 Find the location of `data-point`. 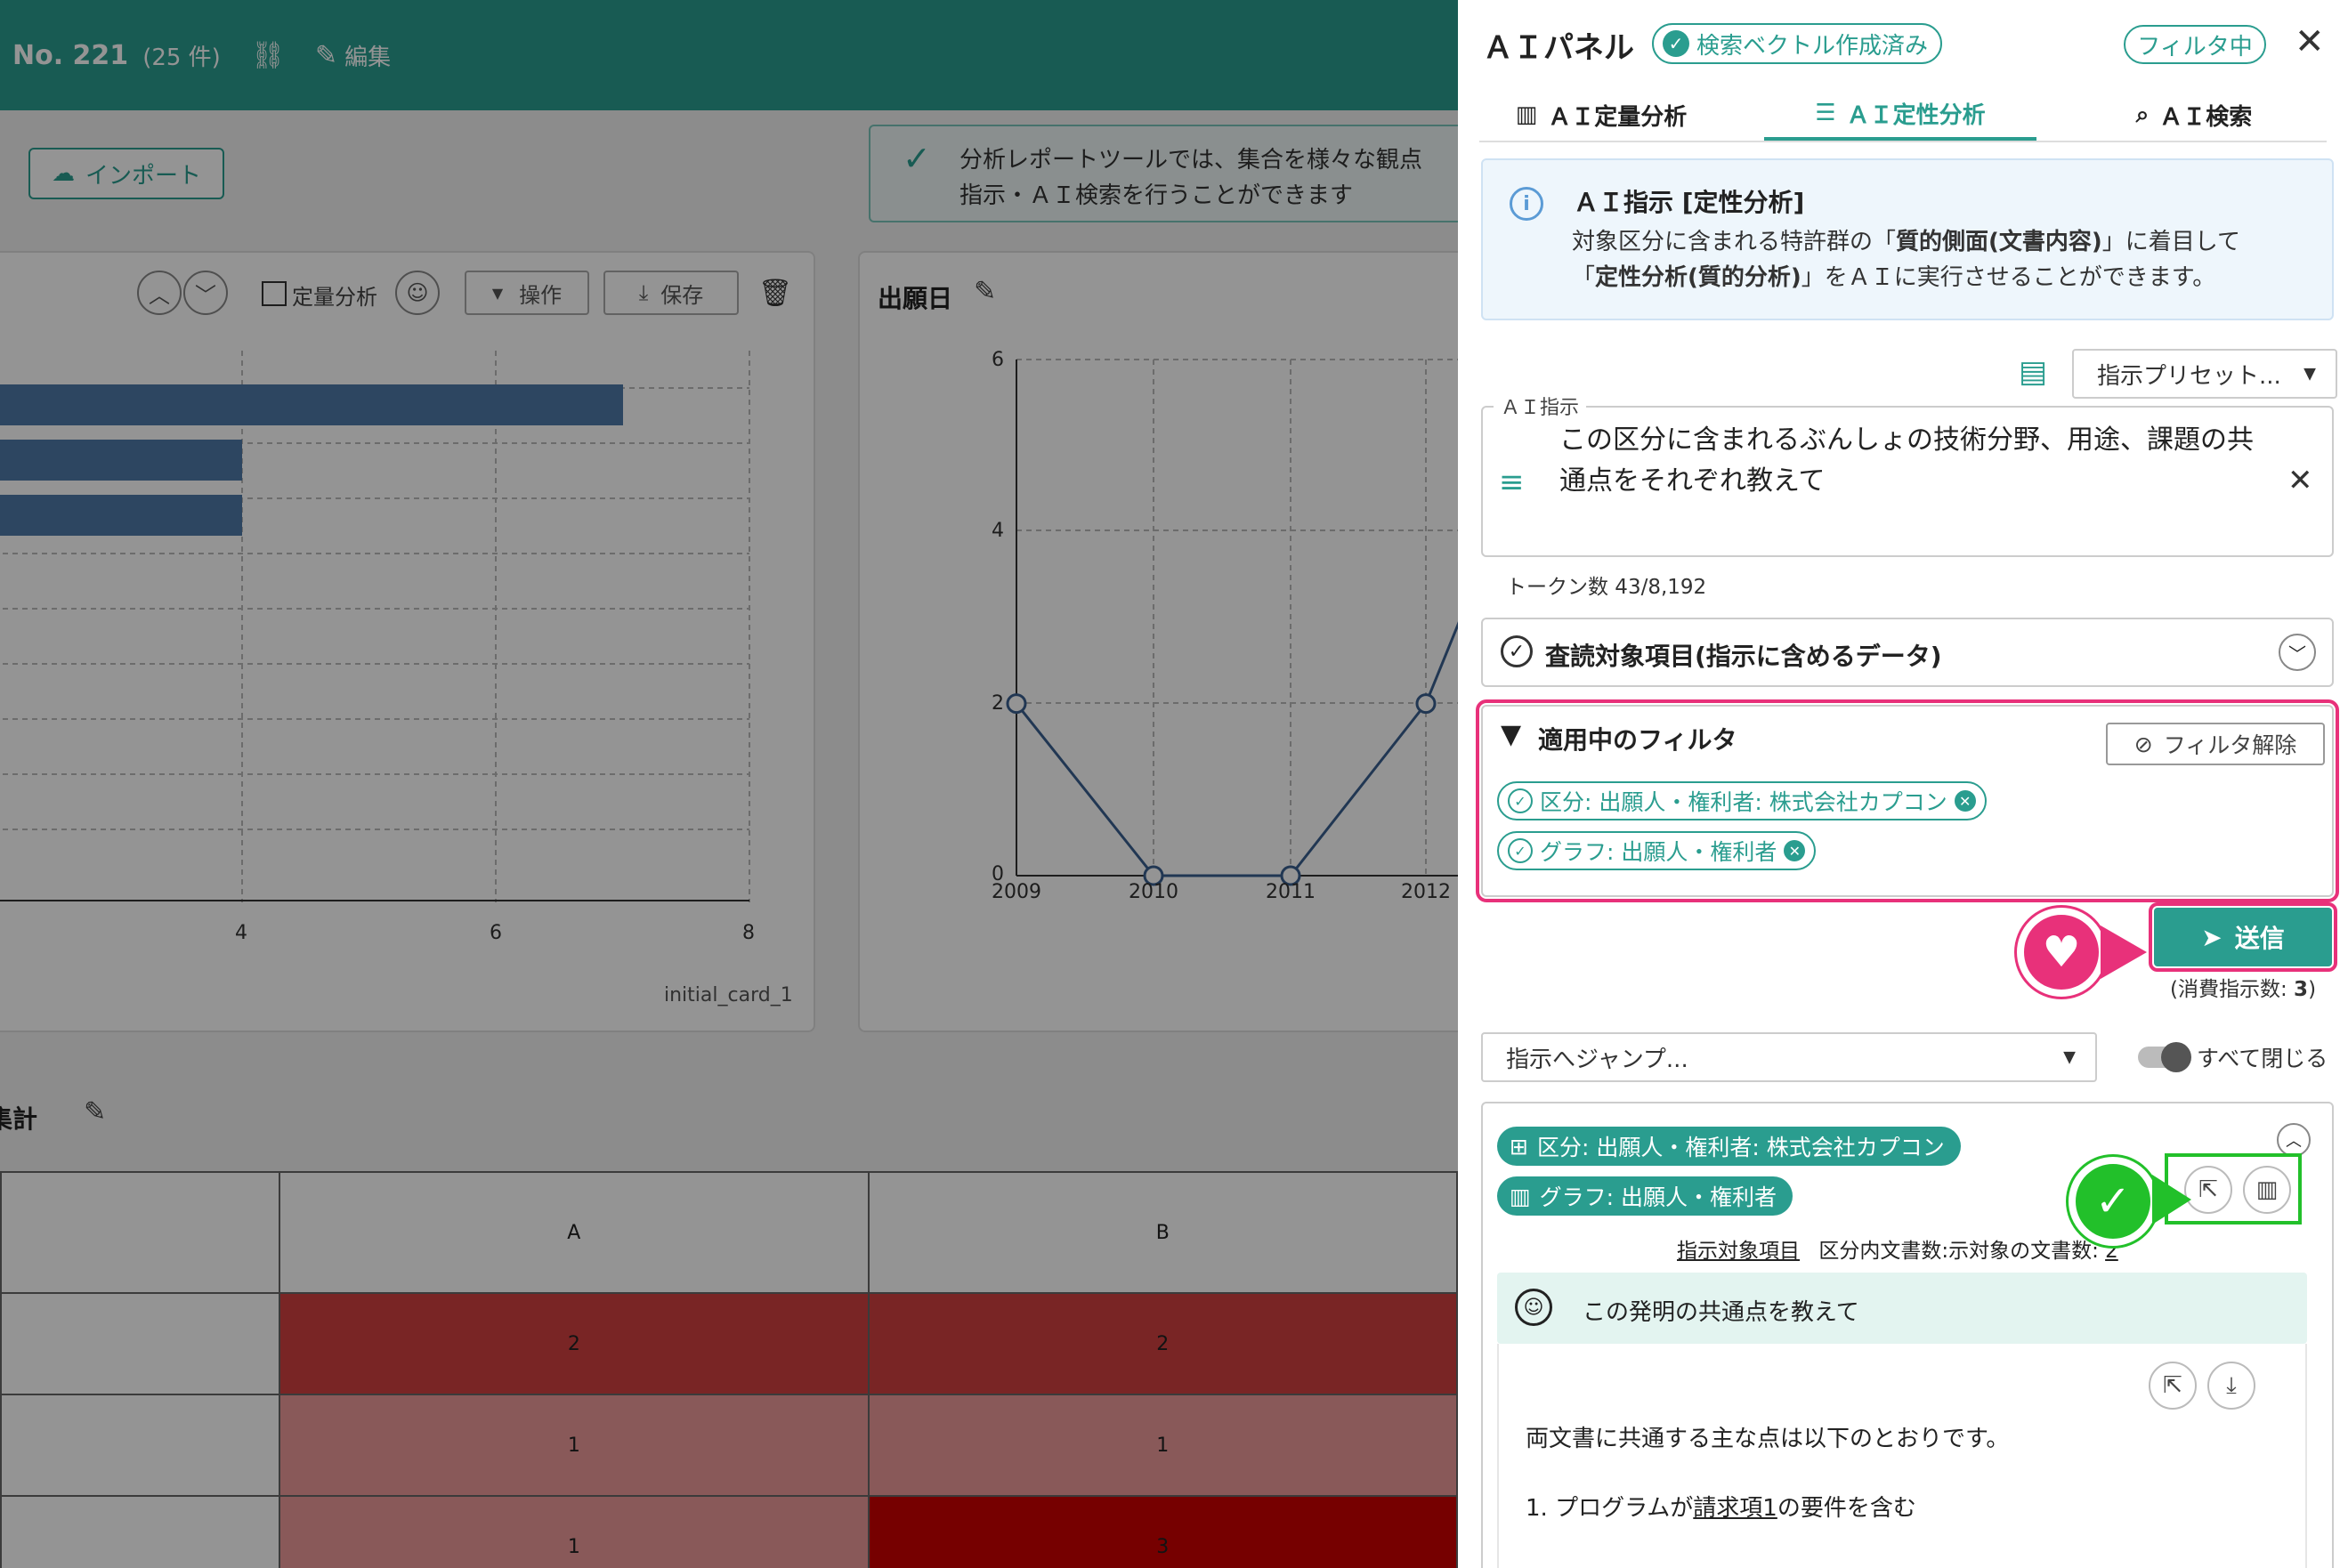

data-point is located at coordinates (1016, 704).